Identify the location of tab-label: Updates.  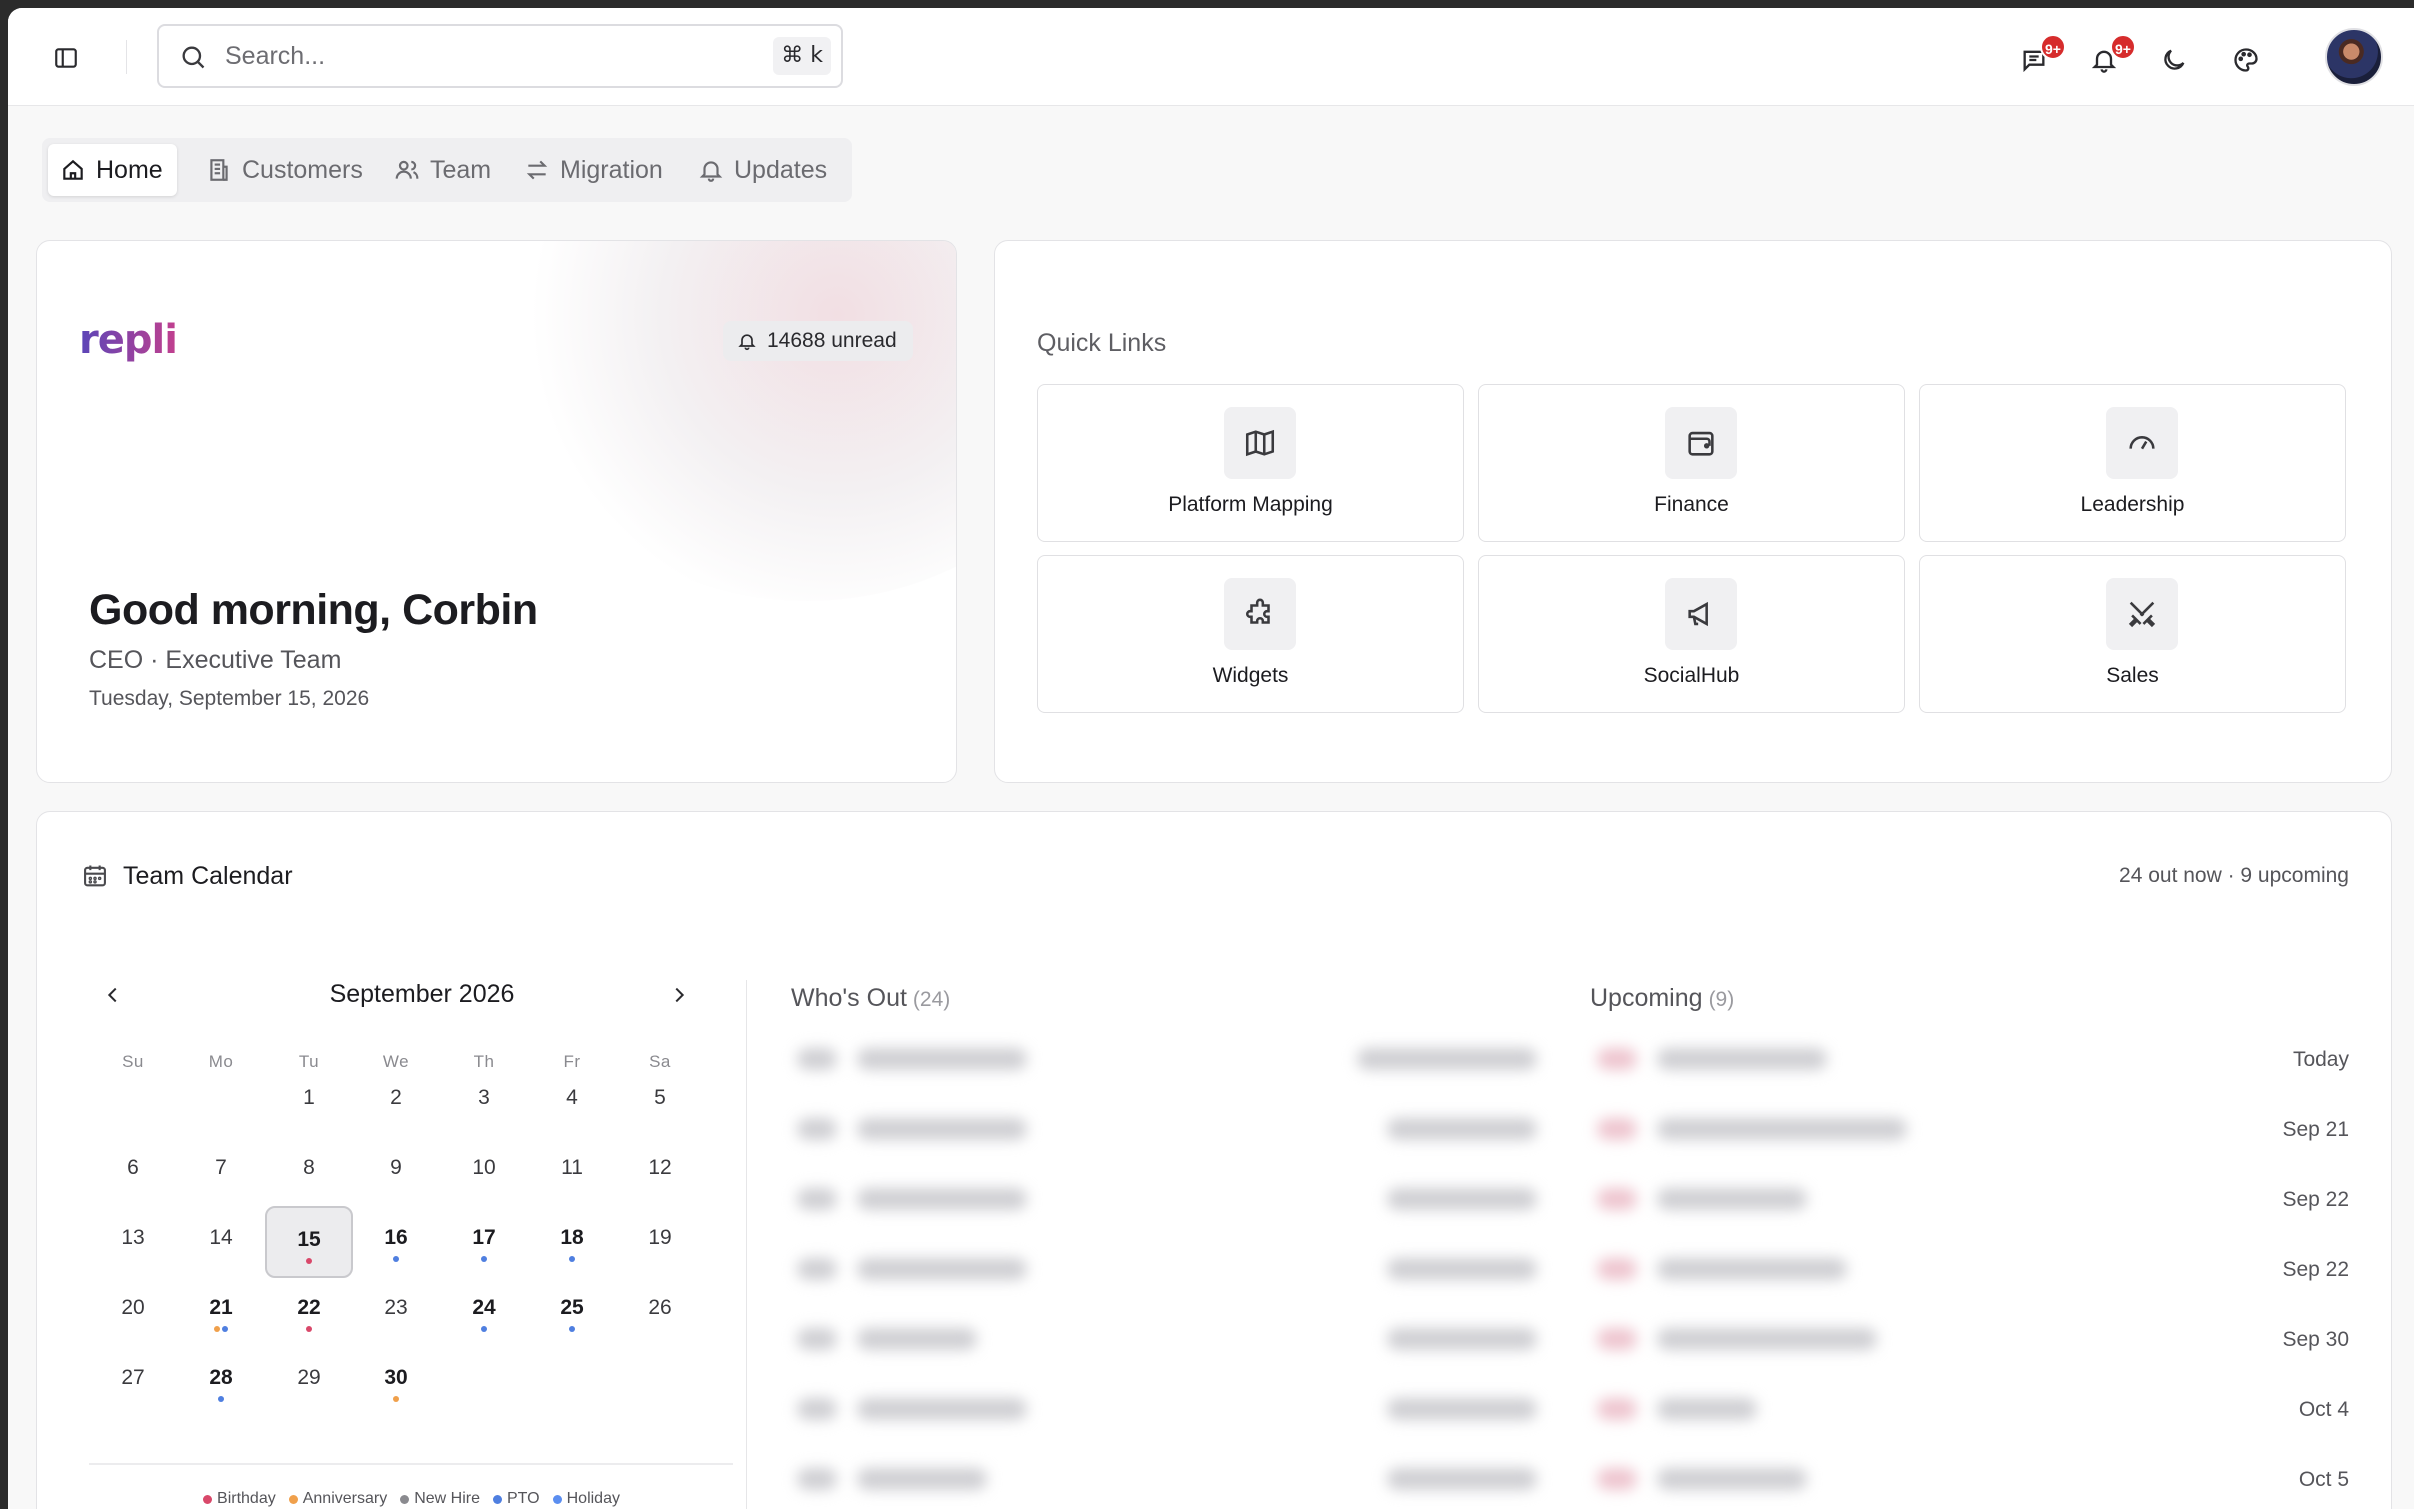
(781, 169).